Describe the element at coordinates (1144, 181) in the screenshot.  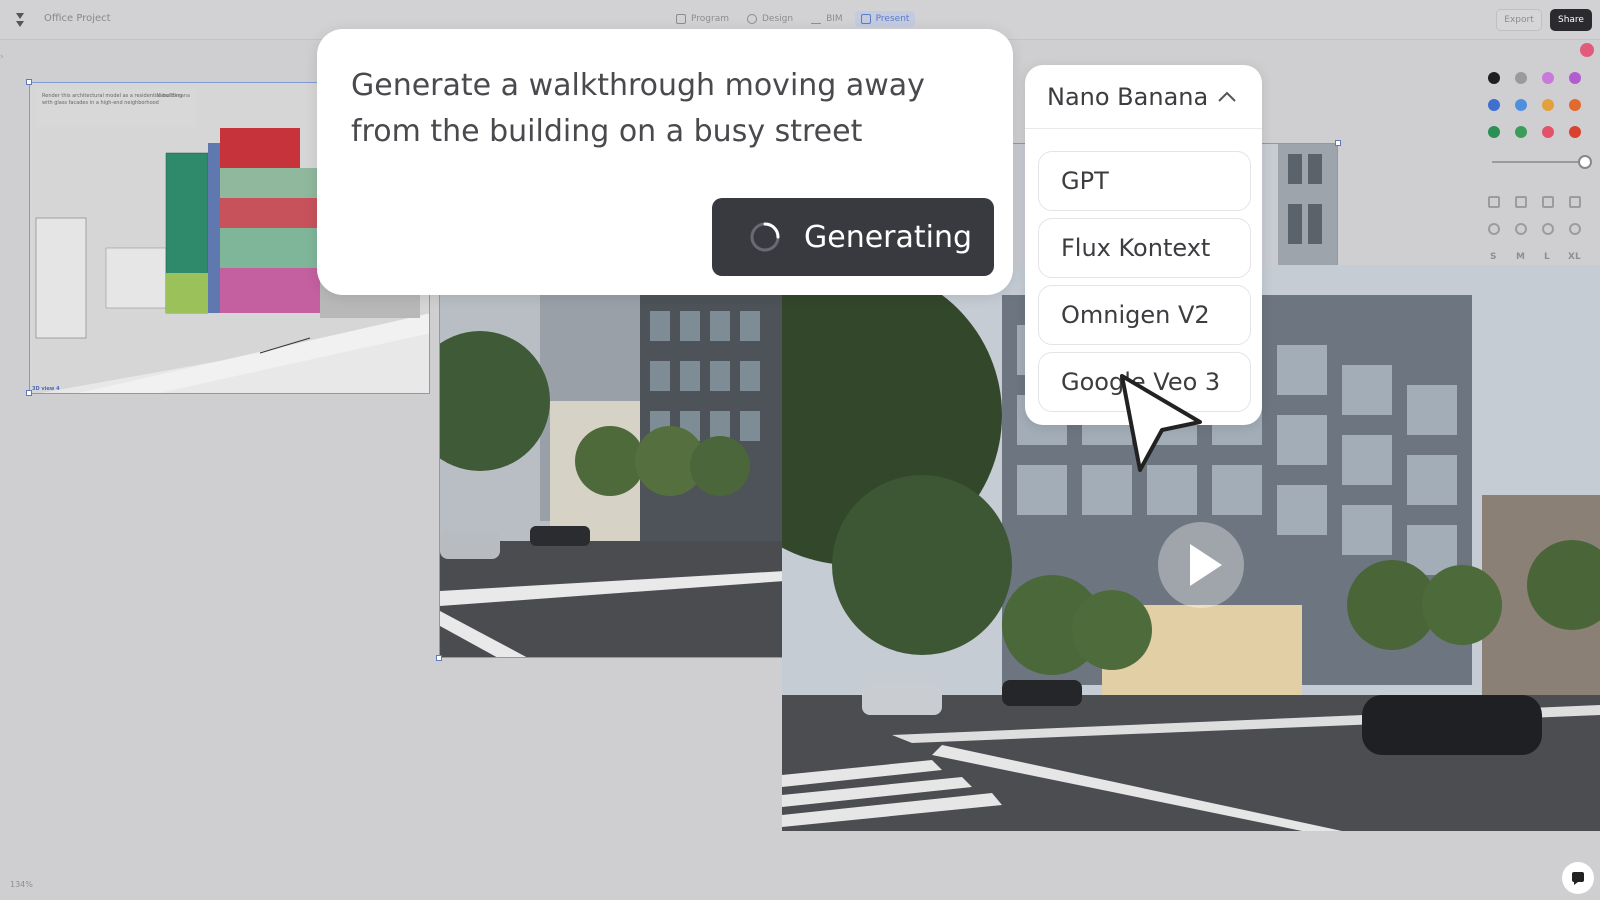
I see `model-option-gpt: GPT` at that location.